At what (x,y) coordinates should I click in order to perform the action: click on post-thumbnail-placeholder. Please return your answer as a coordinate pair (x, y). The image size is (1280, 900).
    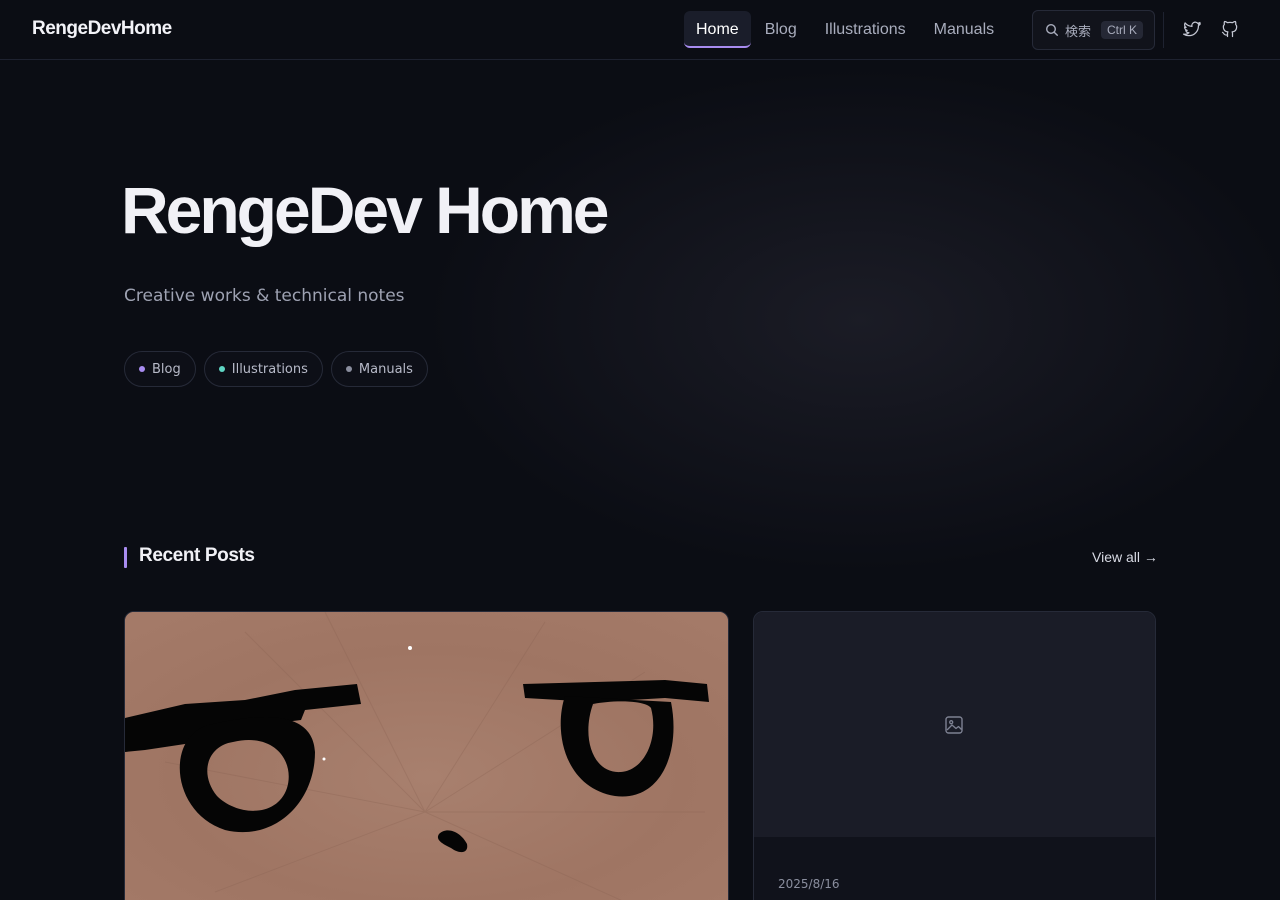
    Looking at the image, I should click on (954, 724).